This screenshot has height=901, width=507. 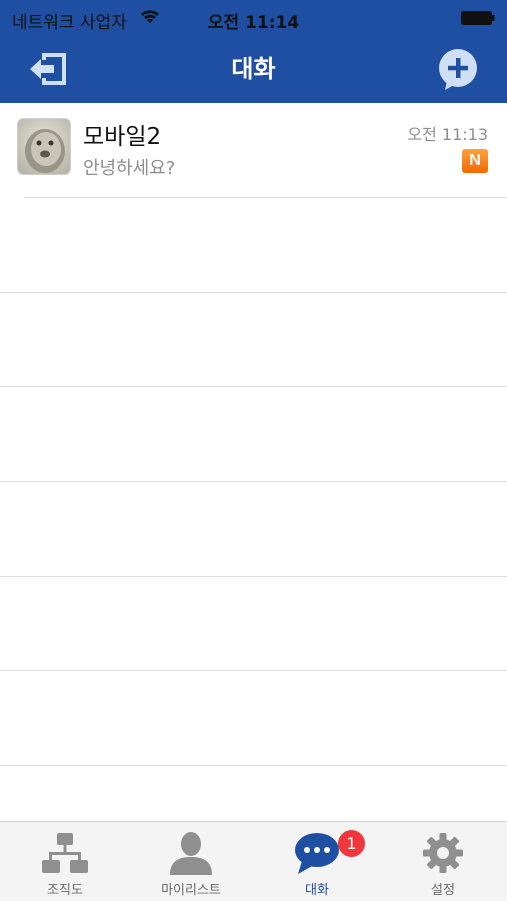 I want to click on nav-bar: 대화, so click(x=253, y=69).